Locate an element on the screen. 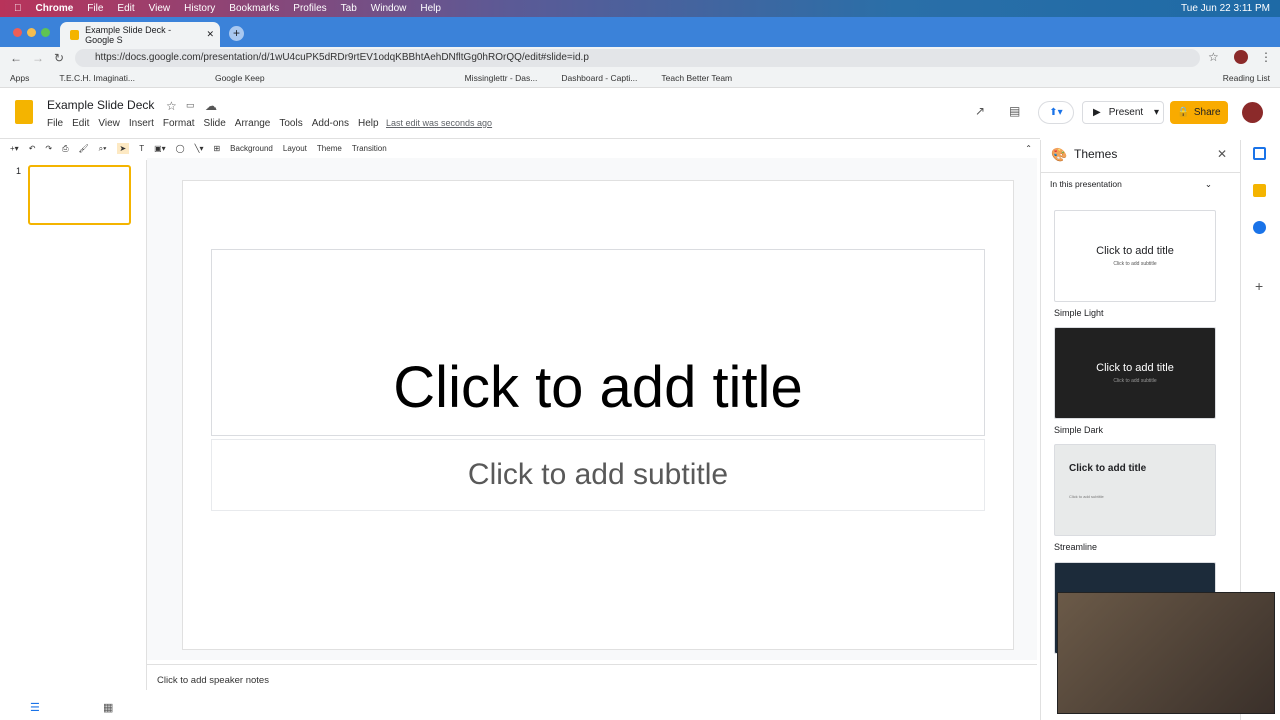  present-button: ▶ Present ▾ is located at coordinates (1123, 112).